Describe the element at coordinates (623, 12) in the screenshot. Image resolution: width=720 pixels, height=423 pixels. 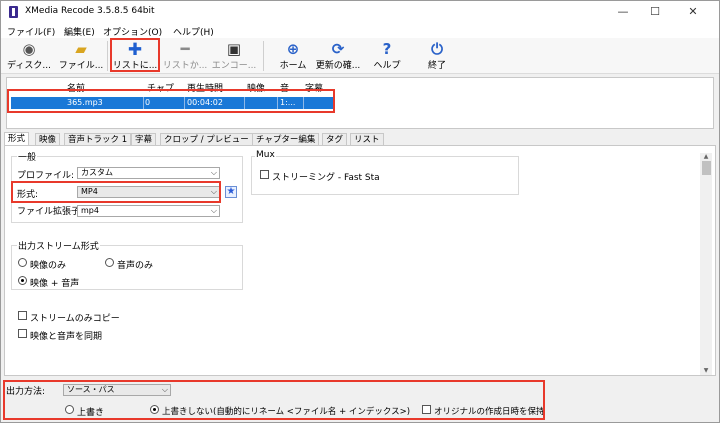
I see `minimize-button: —` at that location.